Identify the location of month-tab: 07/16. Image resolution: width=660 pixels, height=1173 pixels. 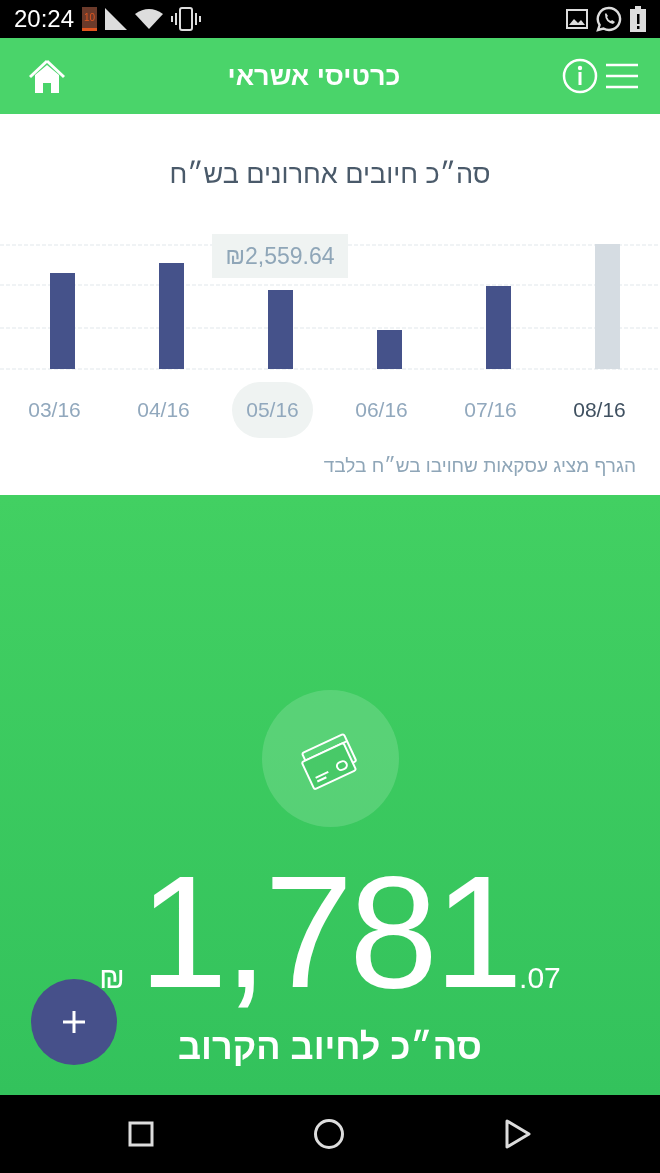
(490, 410).